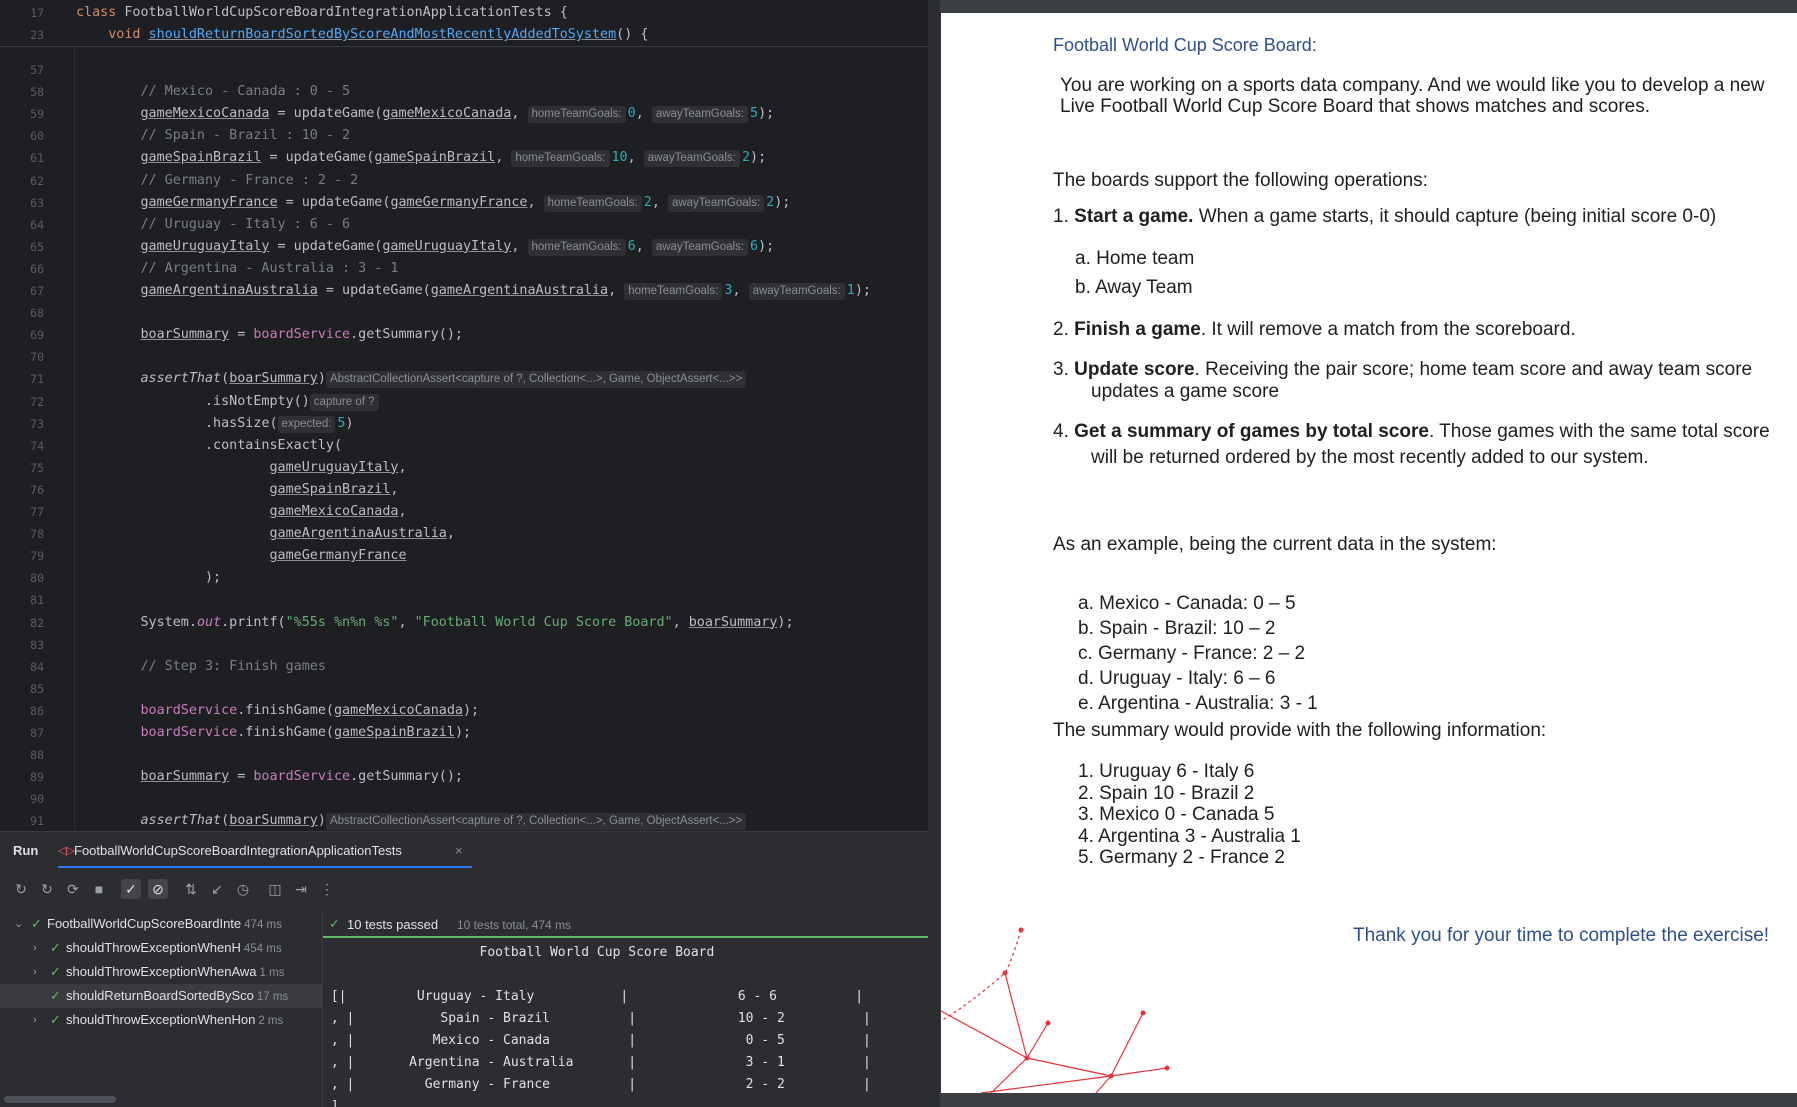 Image resolution: width=1797 pixels, height=1107 pixels. I want to click on code-line: 64 // Uruguay - Italy : 6 - 6, so click(464, 225).